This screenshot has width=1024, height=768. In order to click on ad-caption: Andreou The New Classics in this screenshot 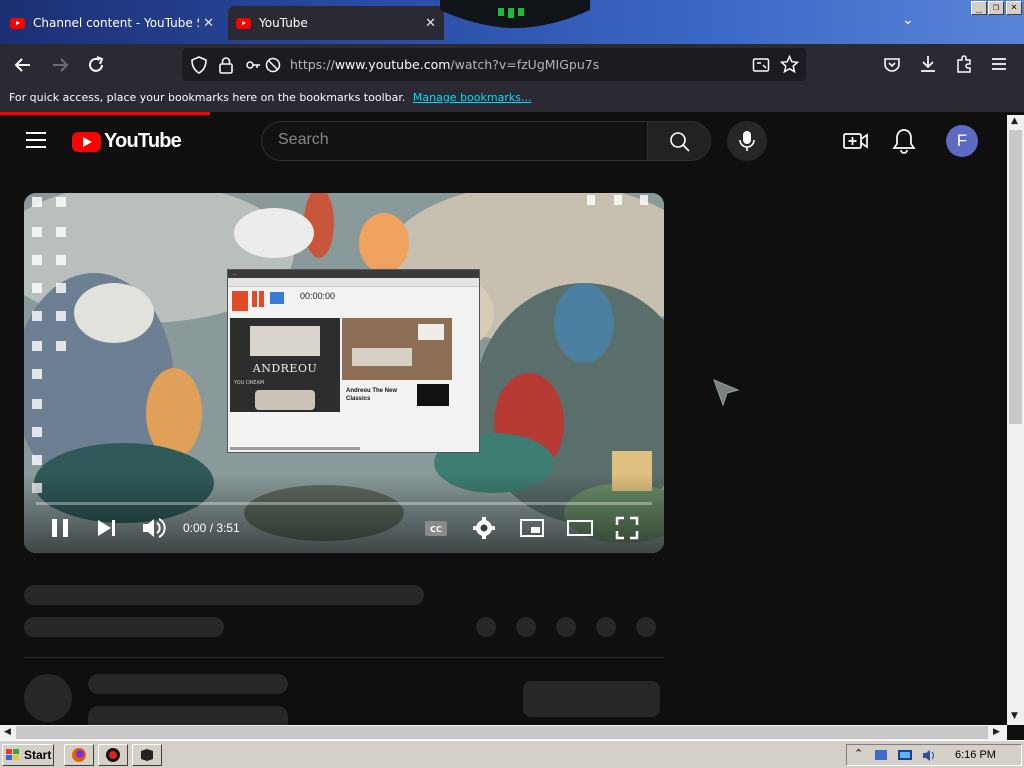, I will do `click(372, 395)`.